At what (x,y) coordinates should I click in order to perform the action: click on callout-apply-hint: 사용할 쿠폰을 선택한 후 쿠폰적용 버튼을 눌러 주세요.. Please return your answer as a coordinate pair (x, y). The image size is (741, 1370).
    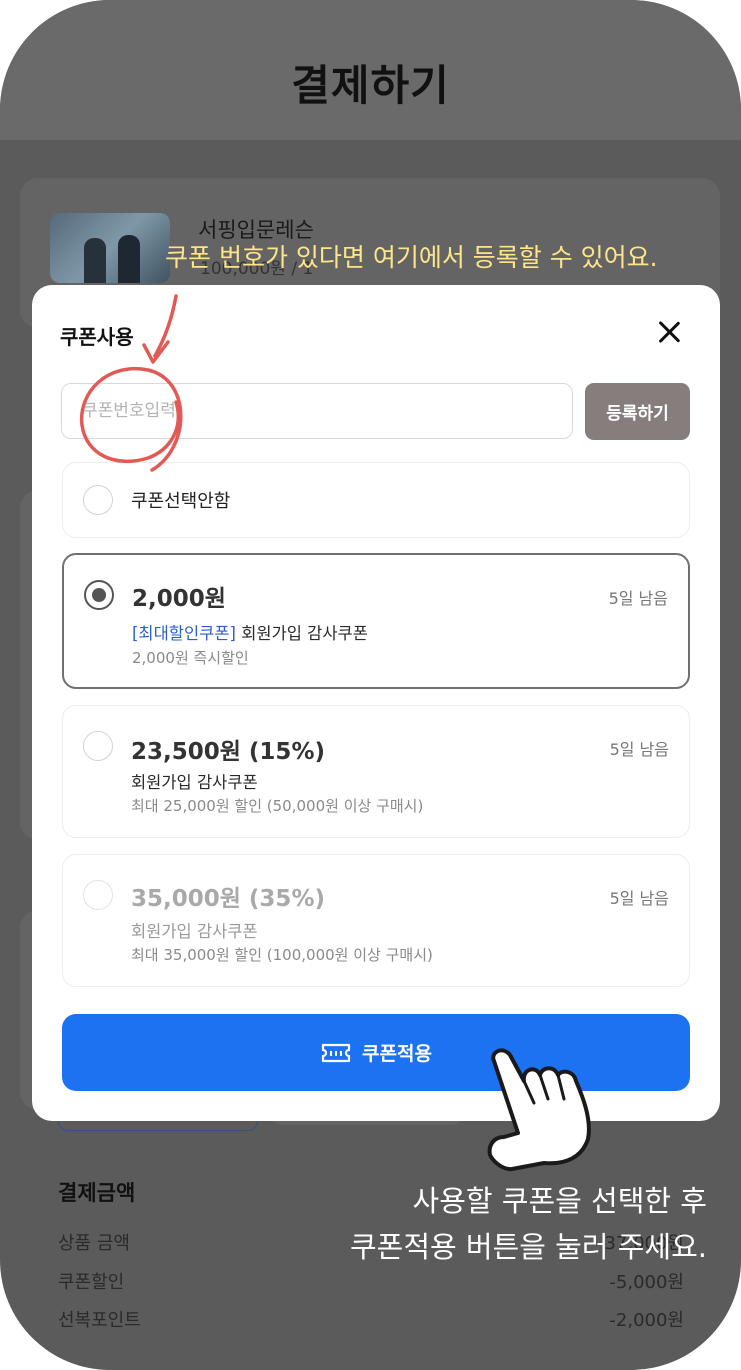
    Looking at the image, I should click on (528, 1224).